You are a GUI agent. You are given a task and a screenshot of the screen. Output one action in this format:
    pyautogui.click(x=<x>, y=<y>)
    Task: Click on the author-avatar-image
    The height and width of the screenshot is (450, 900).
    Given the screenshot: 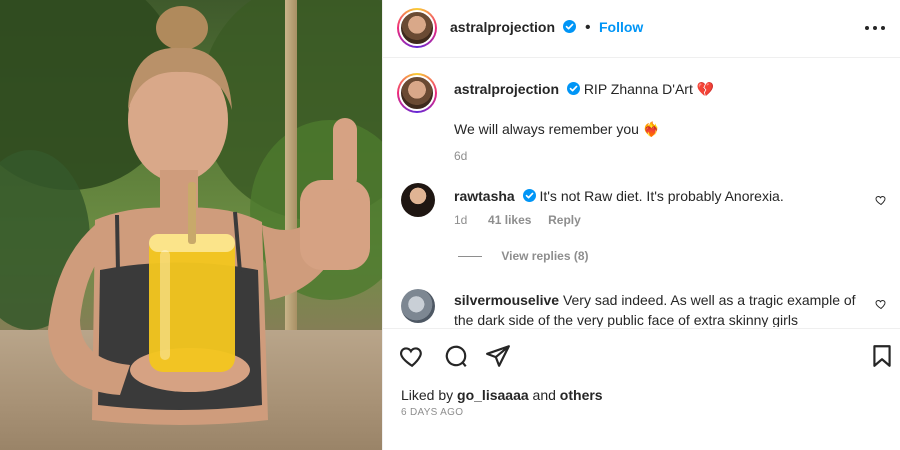 What is the action you would take?
    pyautogui.click(x=417, y=28)
    